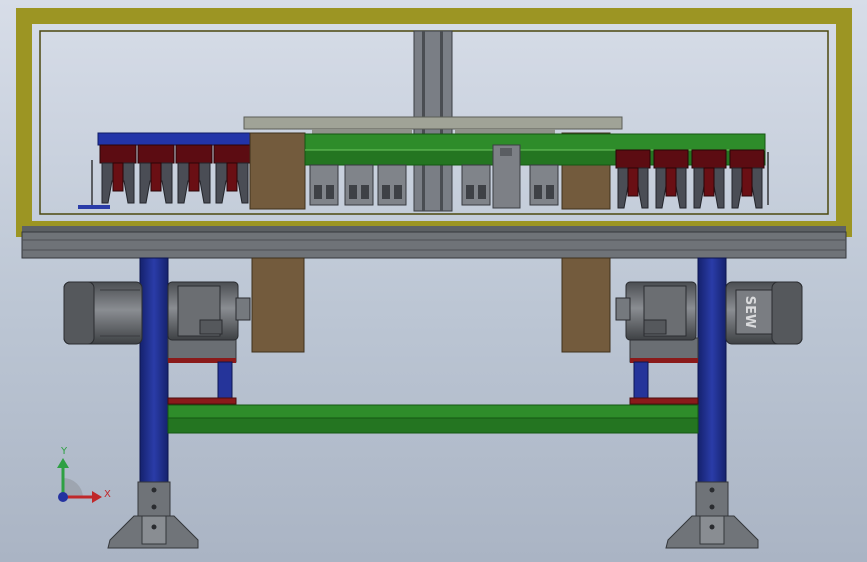 This screenshot has height=562, width=867. Describe the element at coordinates (64, 451) in the screenshot. I see `y-axis-label: Y` at that location.